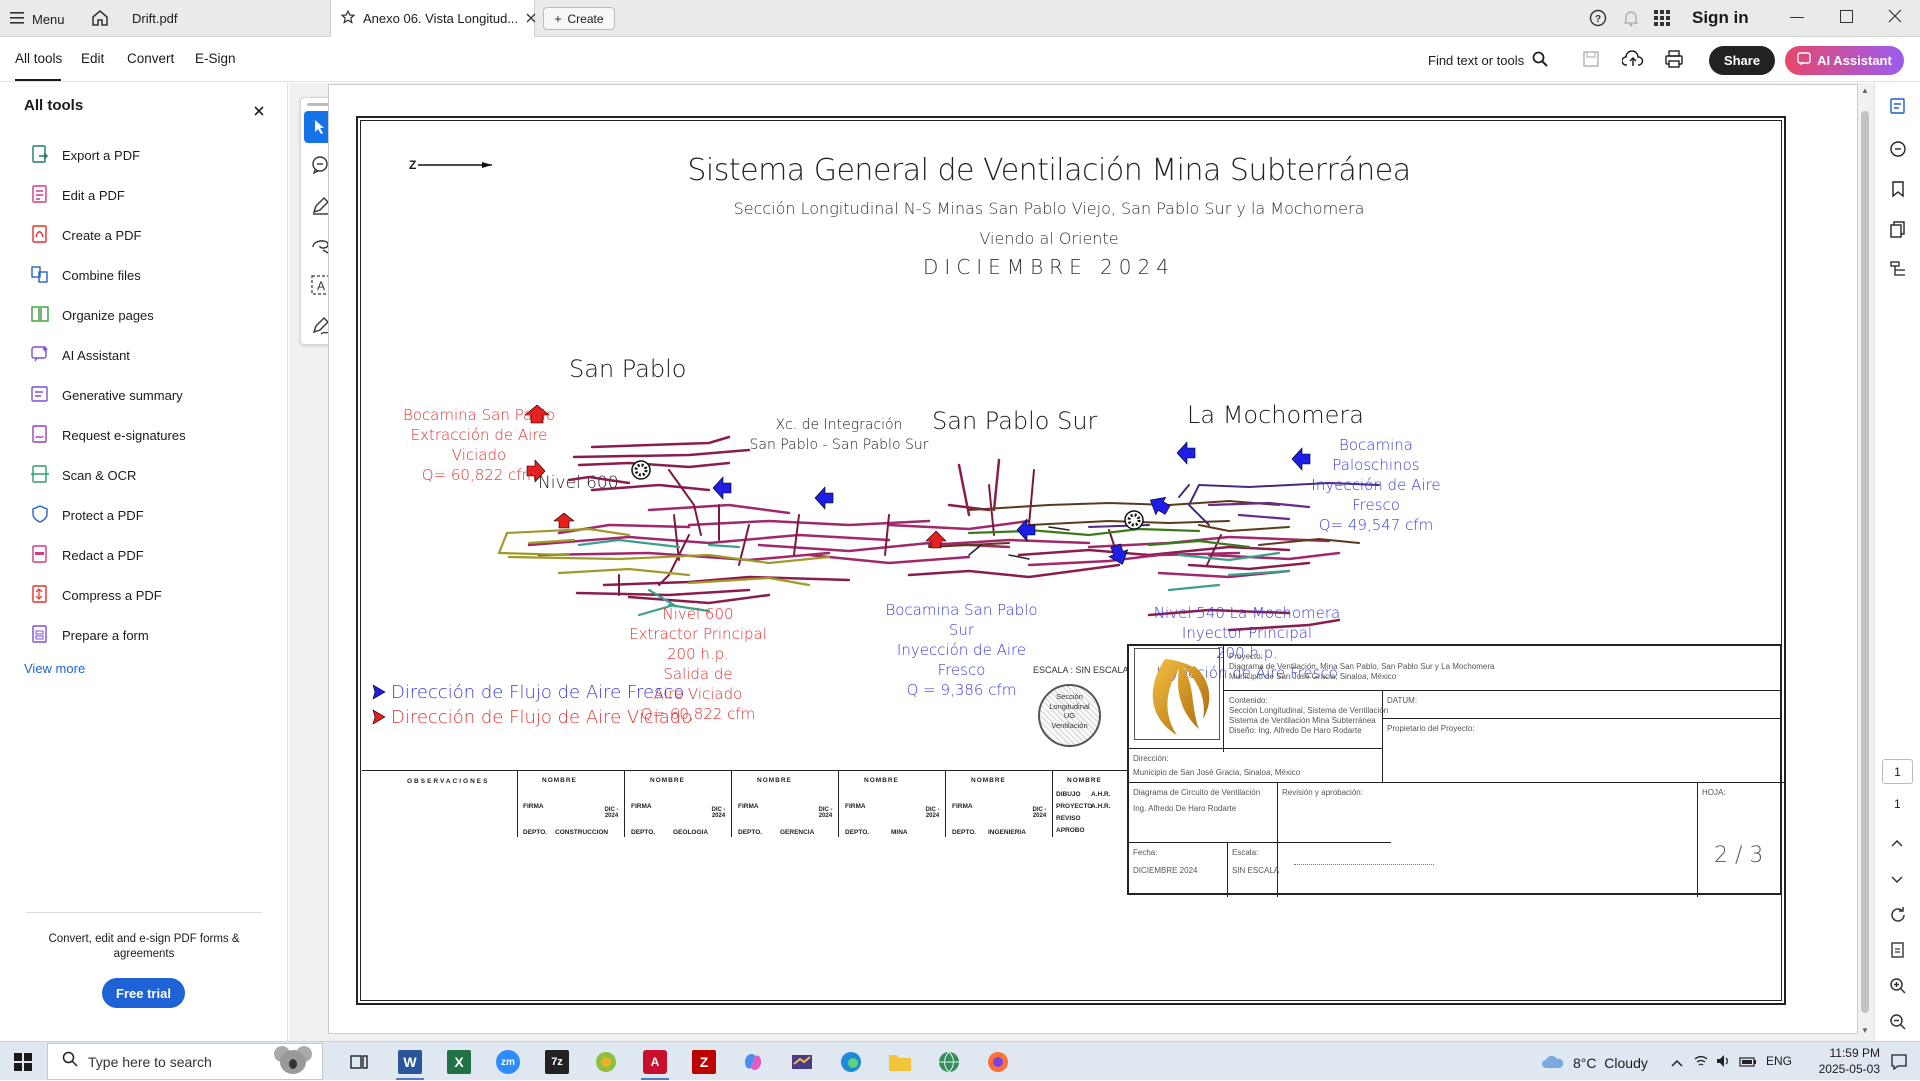 This screenshot has height=1081, width=1920. Describe the element at coordinates (96, 595) in the screenshot. I see `tool-compress-pdf: Compress a PDF` at that location.